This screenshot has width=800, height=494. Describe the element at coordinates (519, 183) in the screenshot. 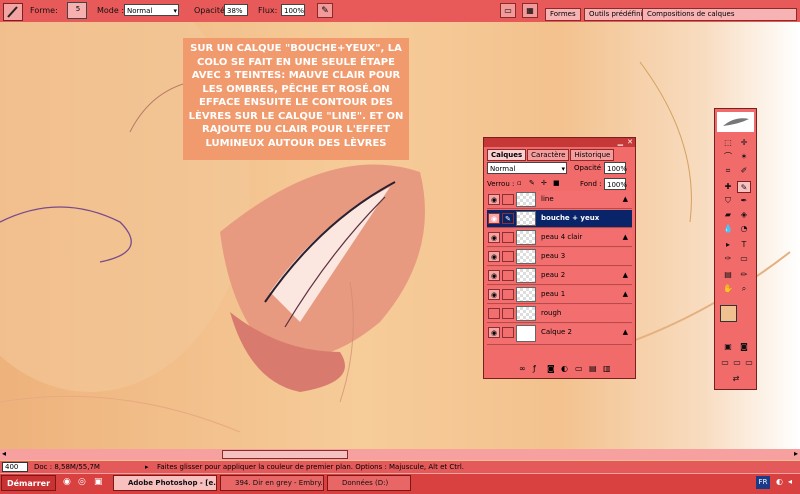

I see `lock-transparency-icon: ▫` at that location.